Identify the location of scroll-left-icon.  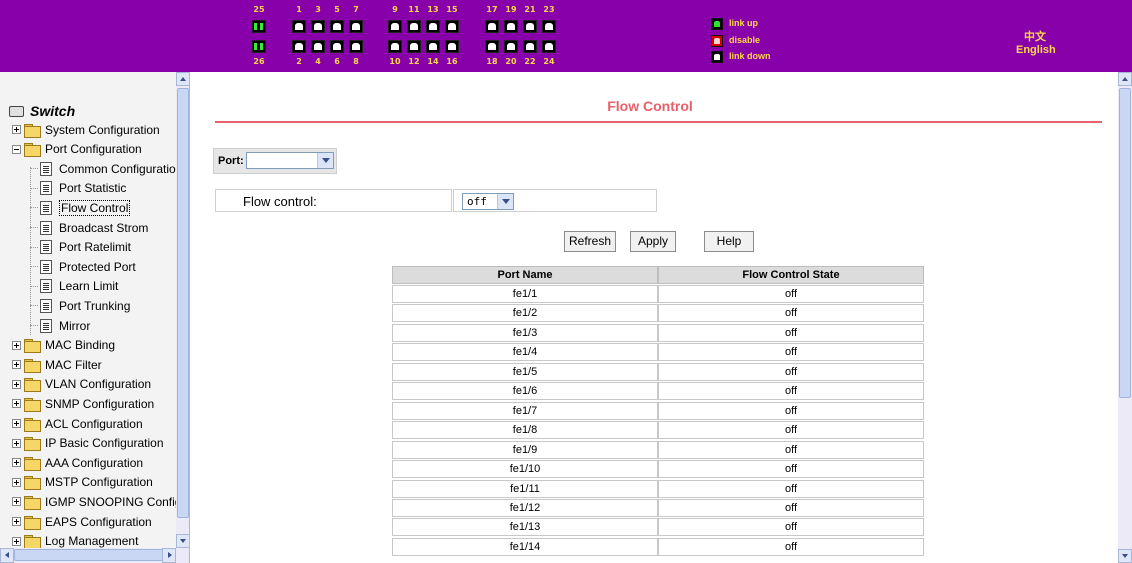
(7, 555).